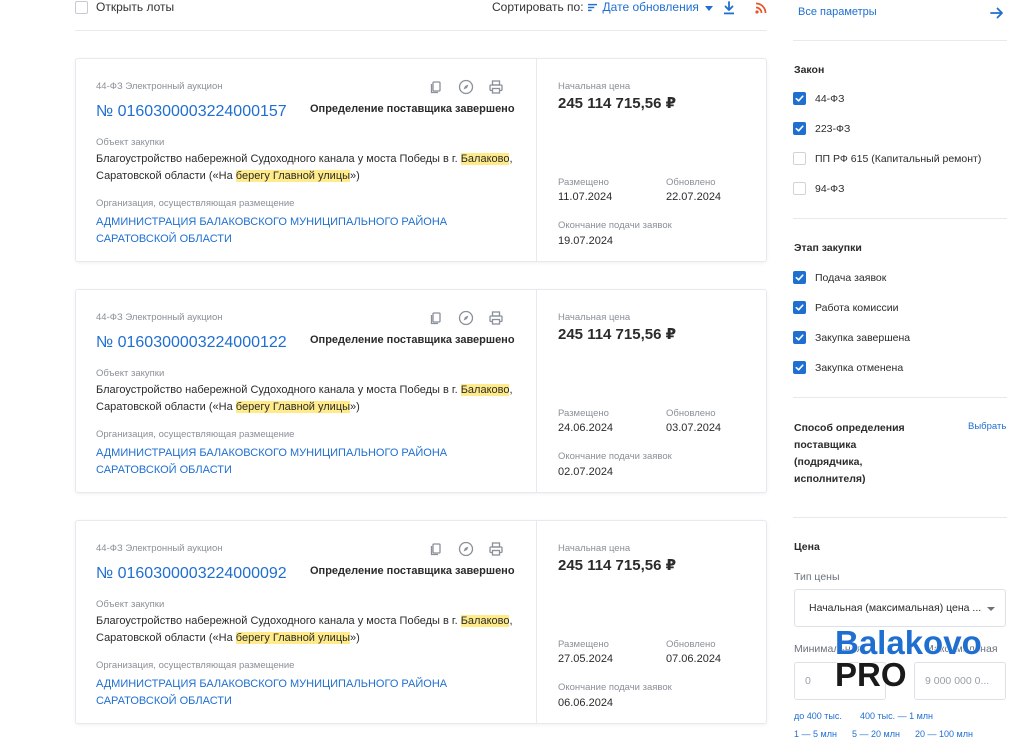  What do you see at coordinates (807, 547) in the screenshot?
I see `price-section-title: Цена` at bounding box center [807, 547].